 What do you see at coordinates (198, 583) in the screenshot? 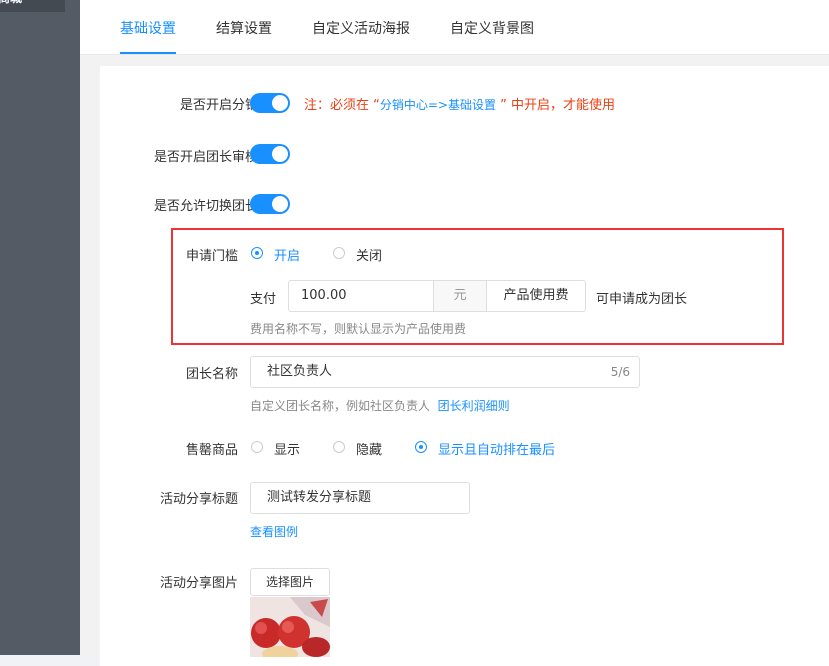
I see `share-image-label: 活动分享图片` at bounding box center [198, 583].